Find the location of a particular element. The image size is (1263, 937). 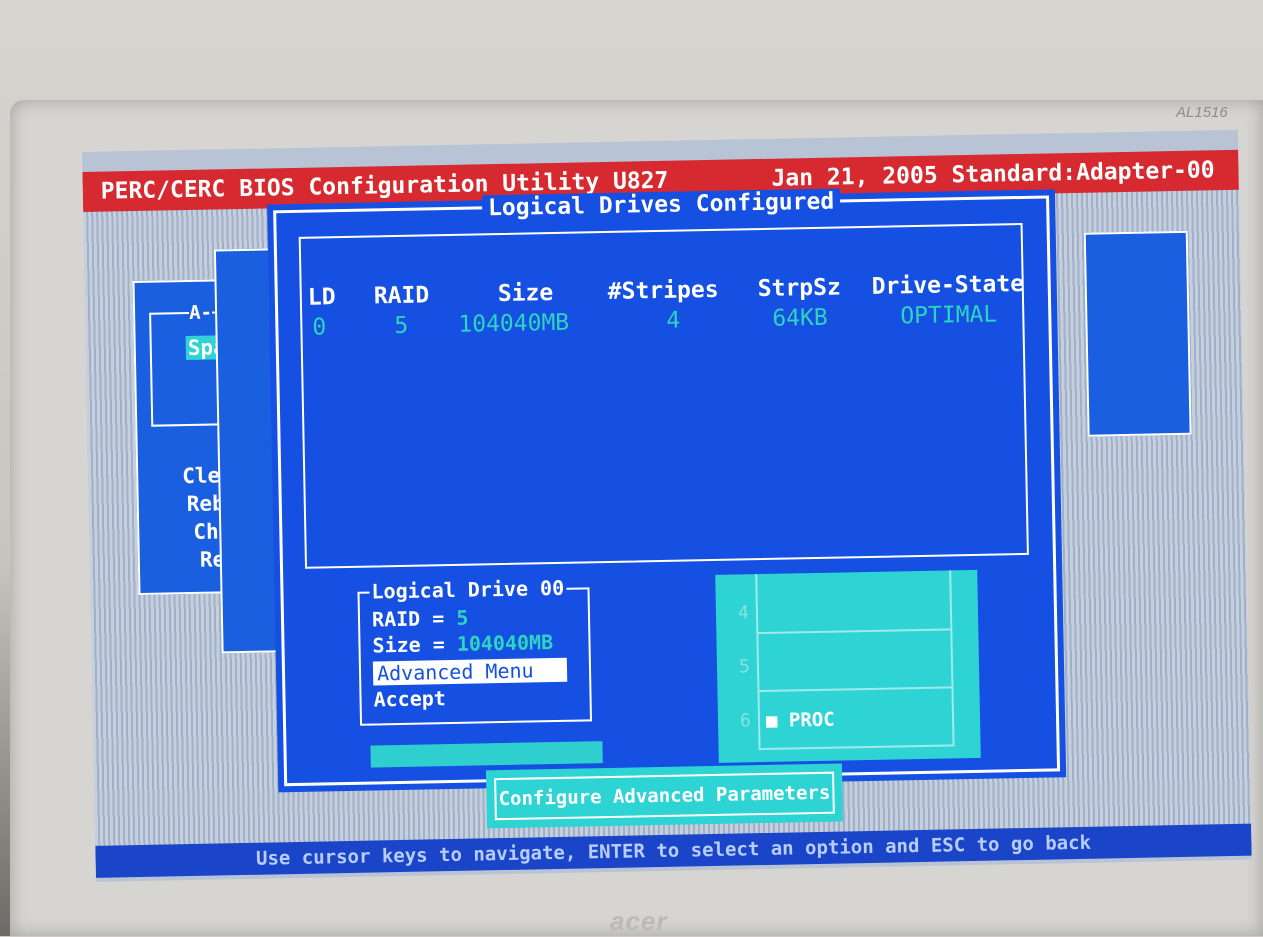

raid-value: 5 is located at coordinates (462, 617).